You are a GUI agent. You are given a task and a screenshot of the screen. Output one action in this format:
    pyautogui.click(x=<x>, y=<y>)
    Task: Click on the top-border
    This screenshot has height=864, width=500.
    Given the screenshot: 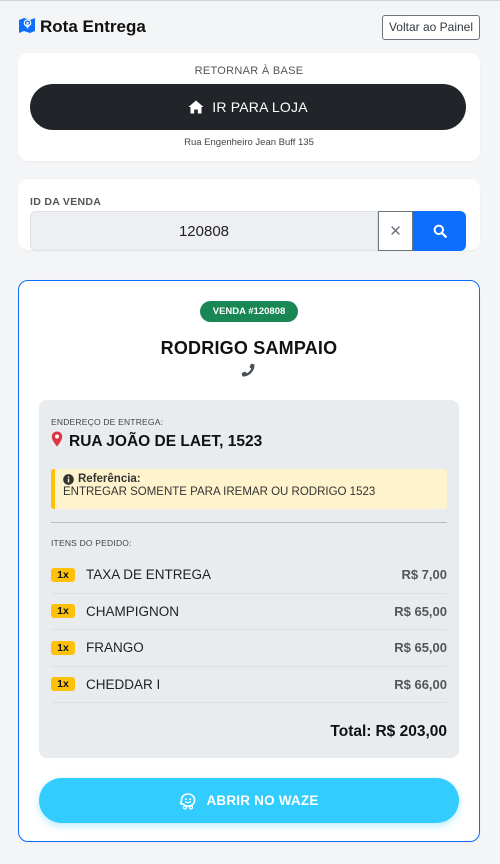 What is the action you would take?
    pyautogui.click(x=250, y=0)
    